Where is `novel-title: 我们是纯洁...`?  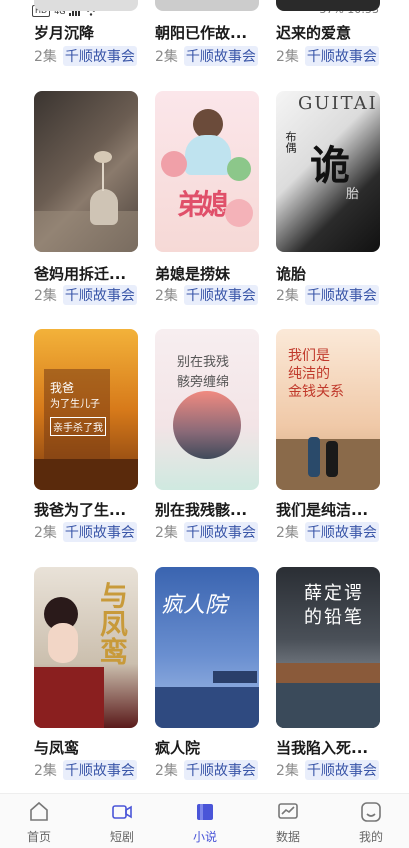
novel-title: 我们是纯洁... is located at coordinates (332, 509).